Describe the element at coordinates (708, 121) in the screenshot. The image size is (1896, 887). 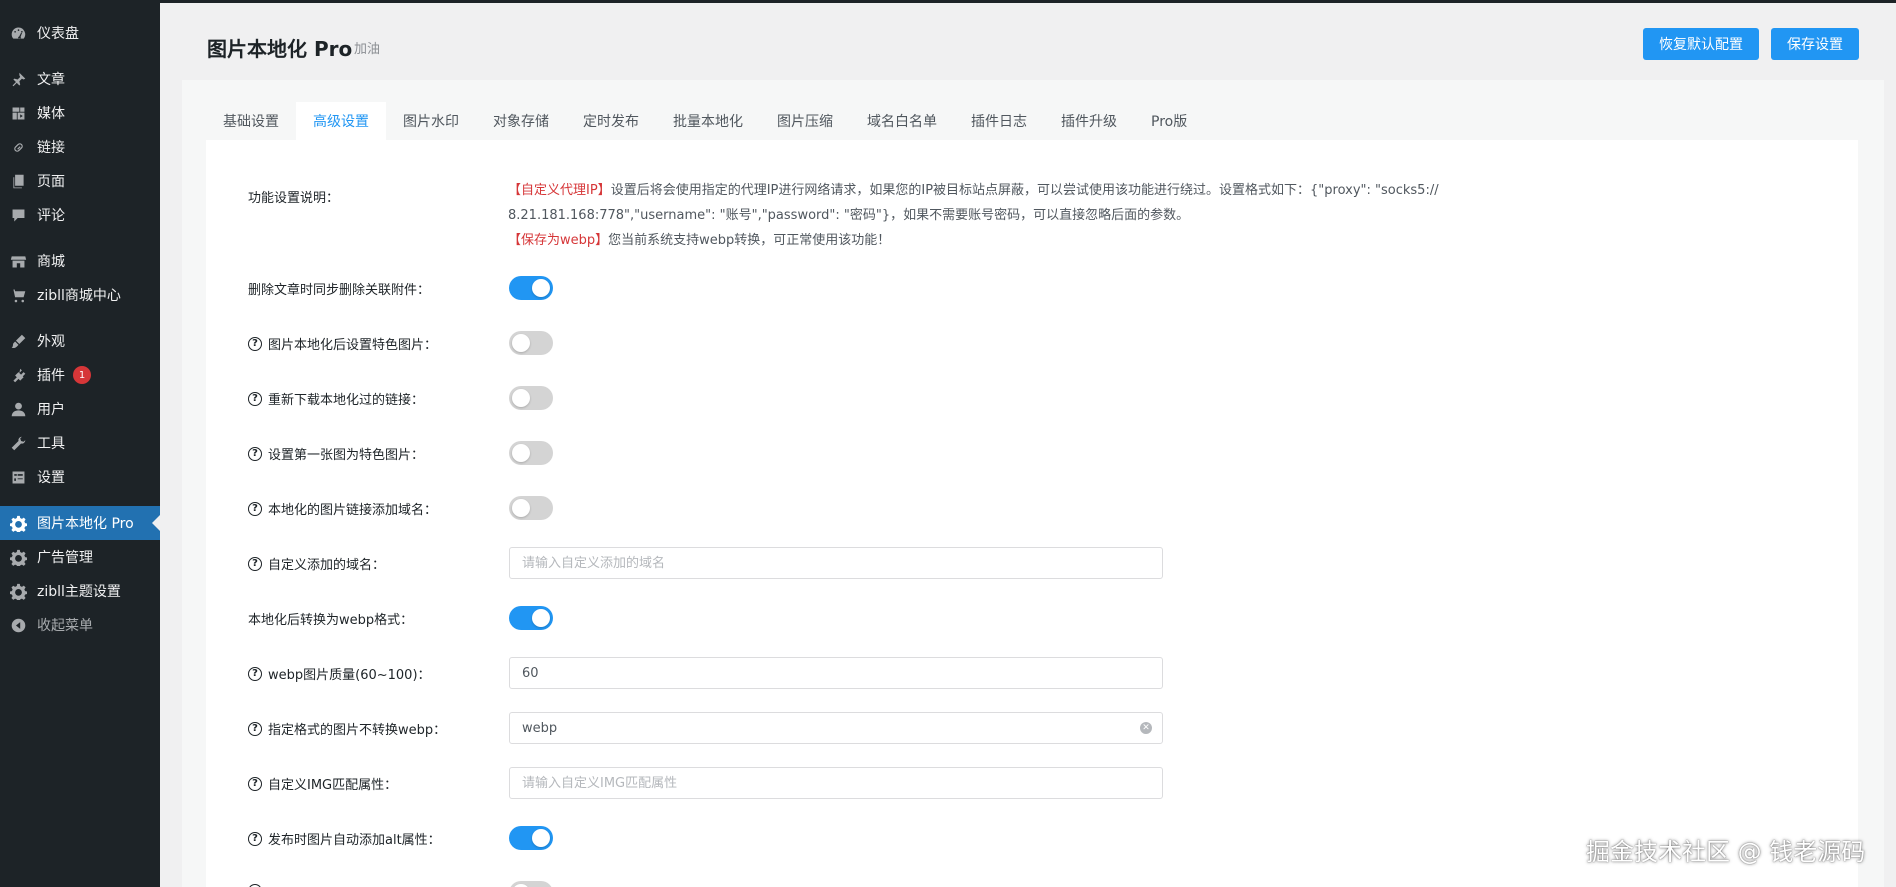
I see `tab-batch-localize: 批量本地化` at that location.